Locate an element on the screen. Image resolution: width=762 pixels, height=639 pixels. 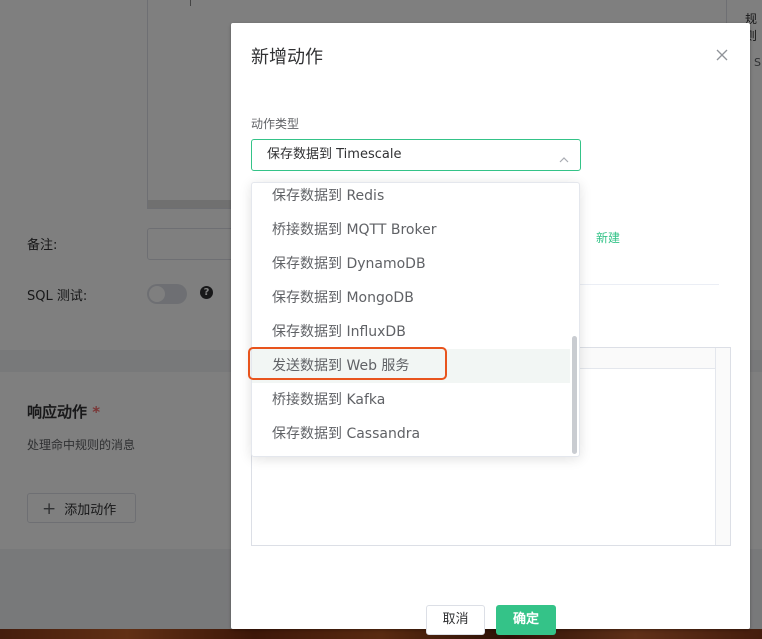
action-type-value: 保存数据到 Timescale is located at coordinates (334, 154).